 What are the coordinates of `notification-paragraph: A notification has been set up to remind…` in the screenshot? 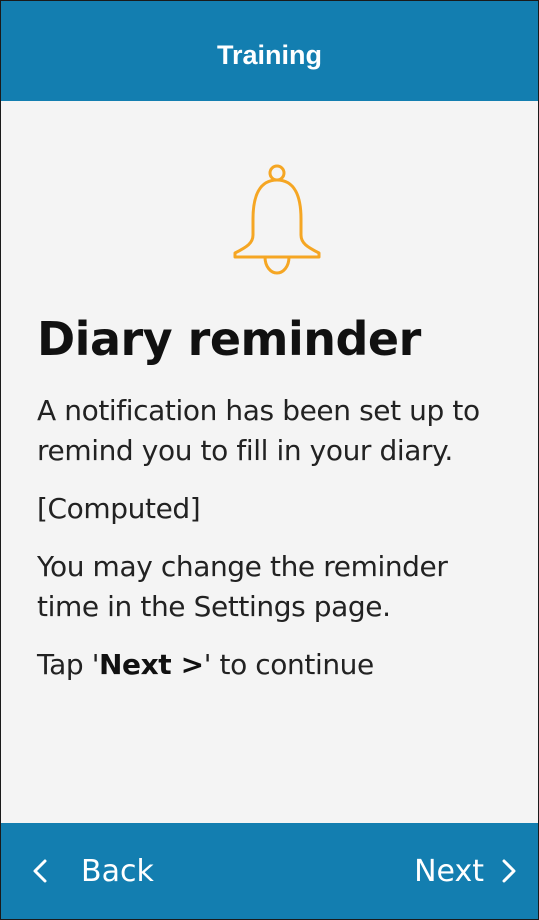 It's located at (258, 430).